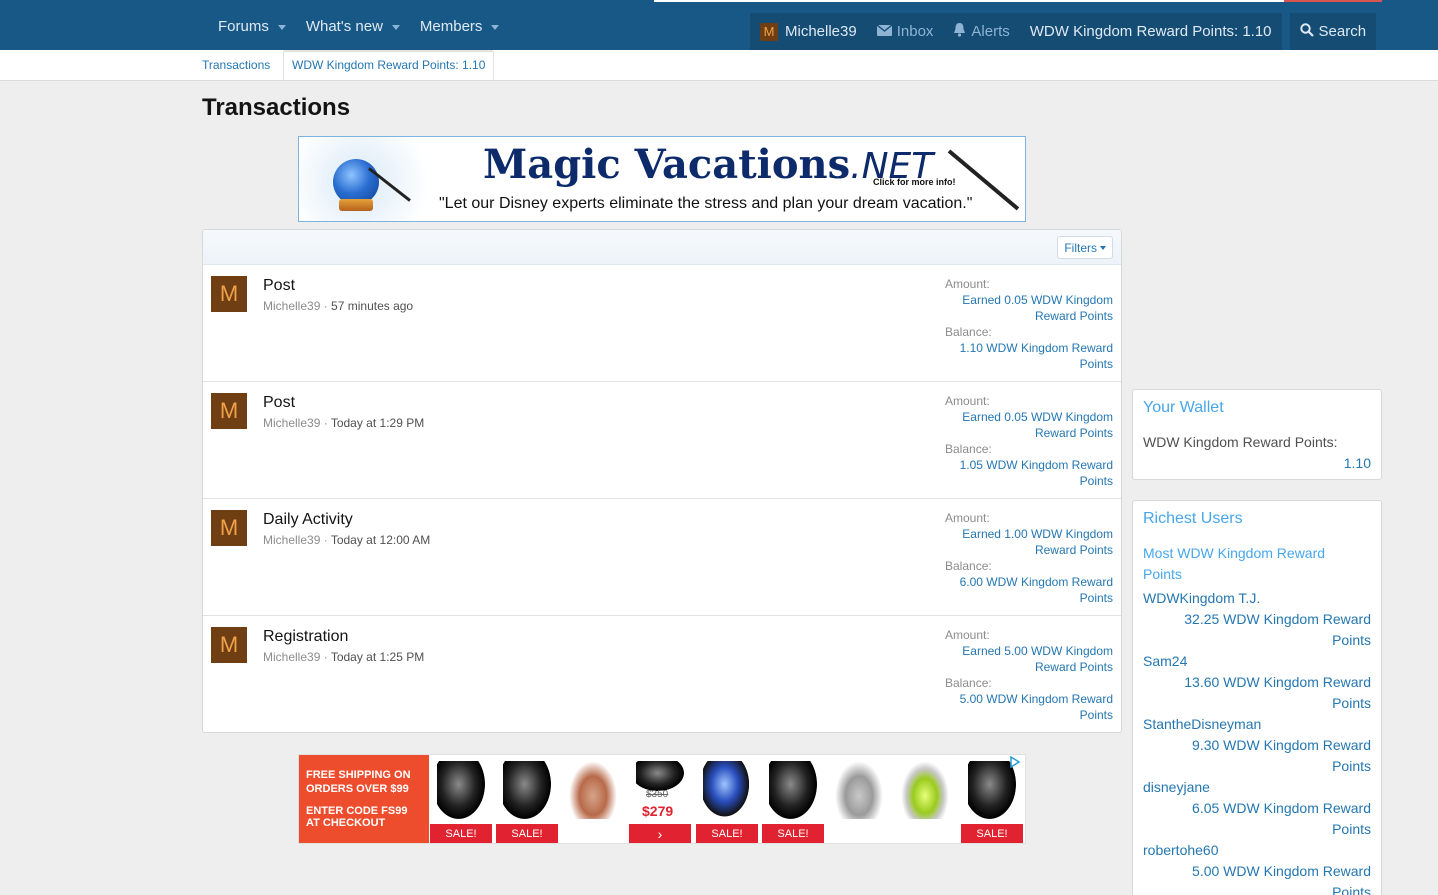 The height and width of the screenshot is (895, 1438). What do you see at coordinates (1234, 563) in the screenshot?
I see `richest-subtitle: Most WDW Kingdom Reward Points` at bounding box center [1234, 563].